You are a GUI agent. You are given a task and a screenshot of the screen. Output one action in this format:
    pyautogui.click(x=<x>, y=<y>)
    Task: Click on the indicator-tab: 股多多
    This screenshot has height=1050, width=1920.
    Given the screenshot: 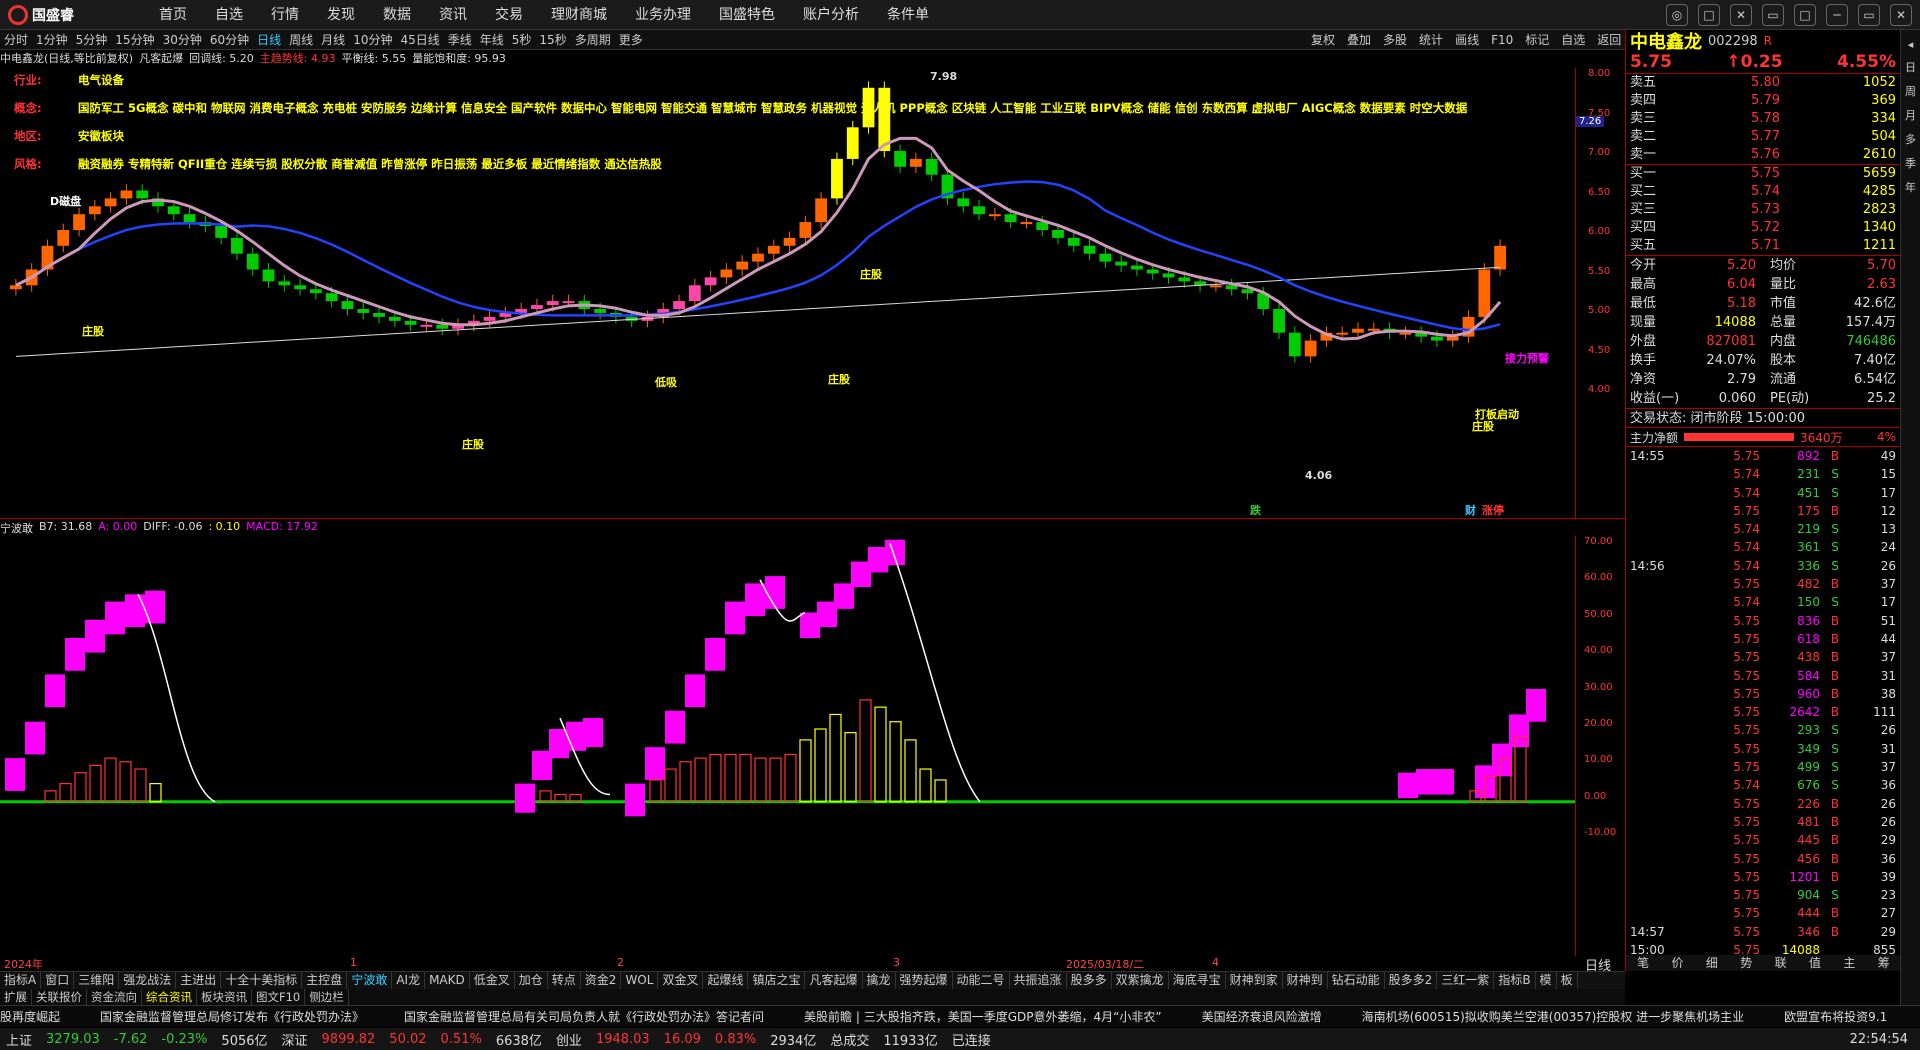 What is the action you would take?
    pyautogui.click(x=1089, y=980)
    